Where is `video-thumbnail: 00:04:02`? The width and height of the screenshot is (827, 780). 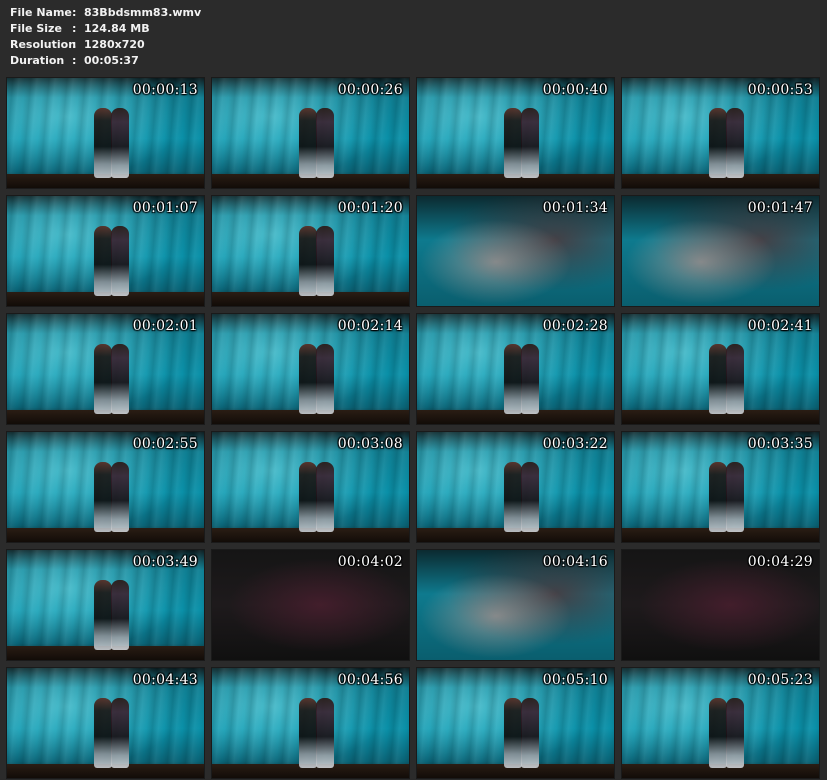 video-thumbnail: 00:04:02 is located at coordinates (310, 605).